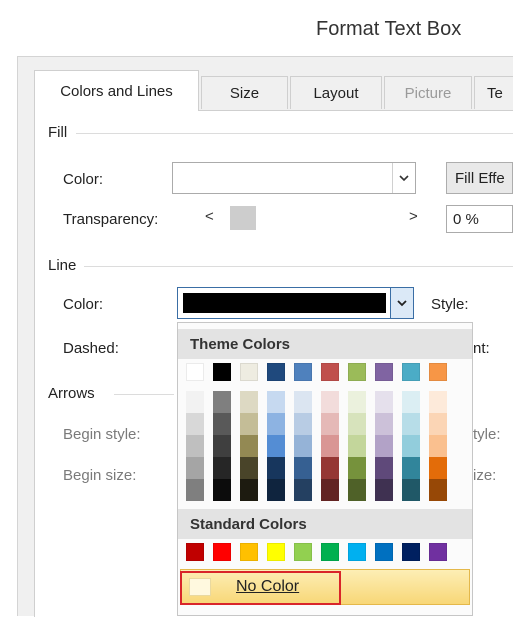  I want to click on line-divider, so click(298, 266).